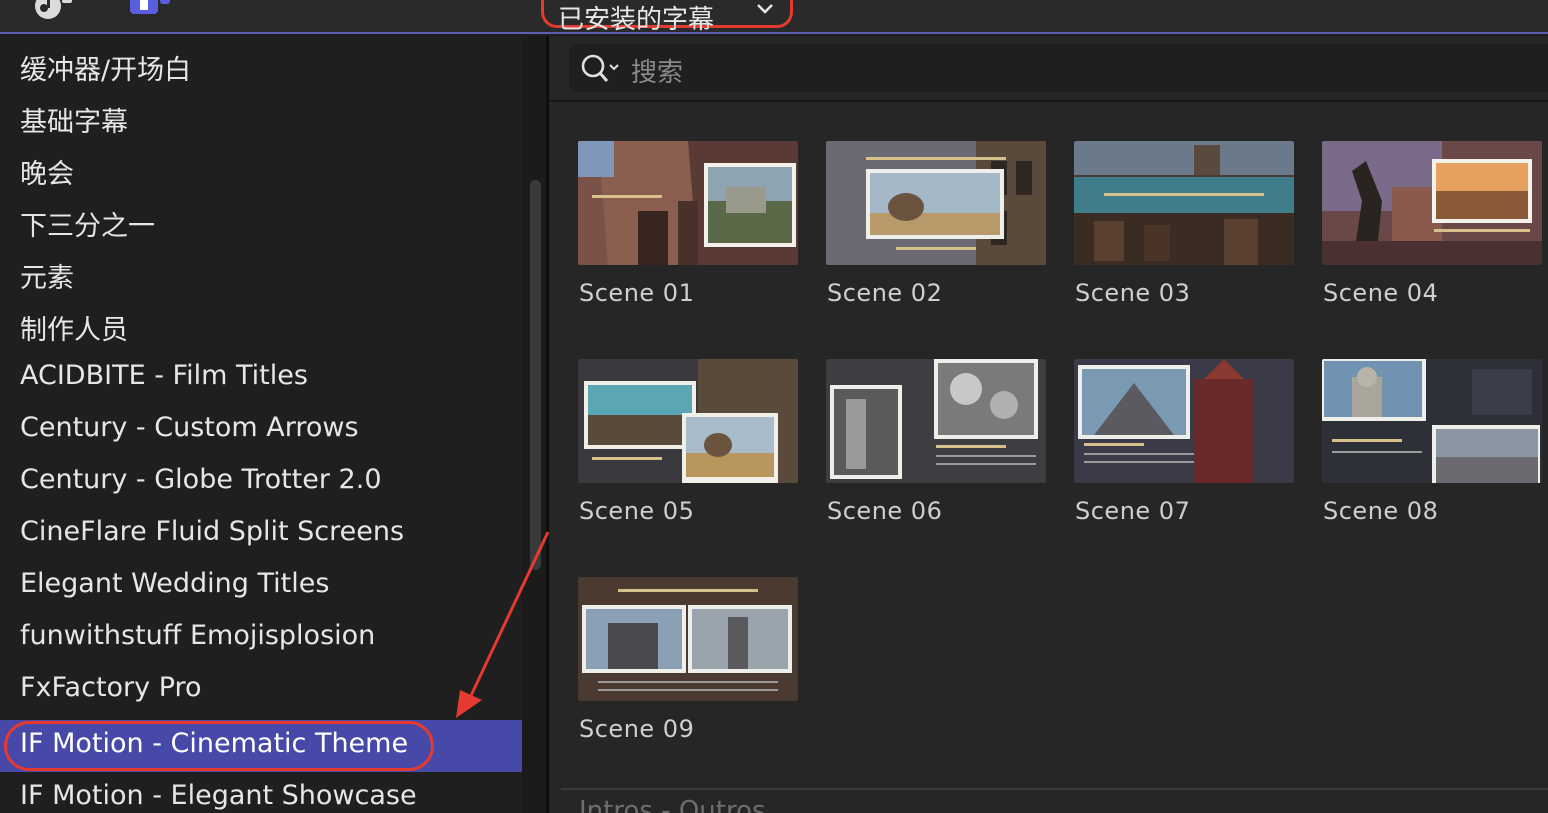  I want to click on title-icon, so click(151, 10).